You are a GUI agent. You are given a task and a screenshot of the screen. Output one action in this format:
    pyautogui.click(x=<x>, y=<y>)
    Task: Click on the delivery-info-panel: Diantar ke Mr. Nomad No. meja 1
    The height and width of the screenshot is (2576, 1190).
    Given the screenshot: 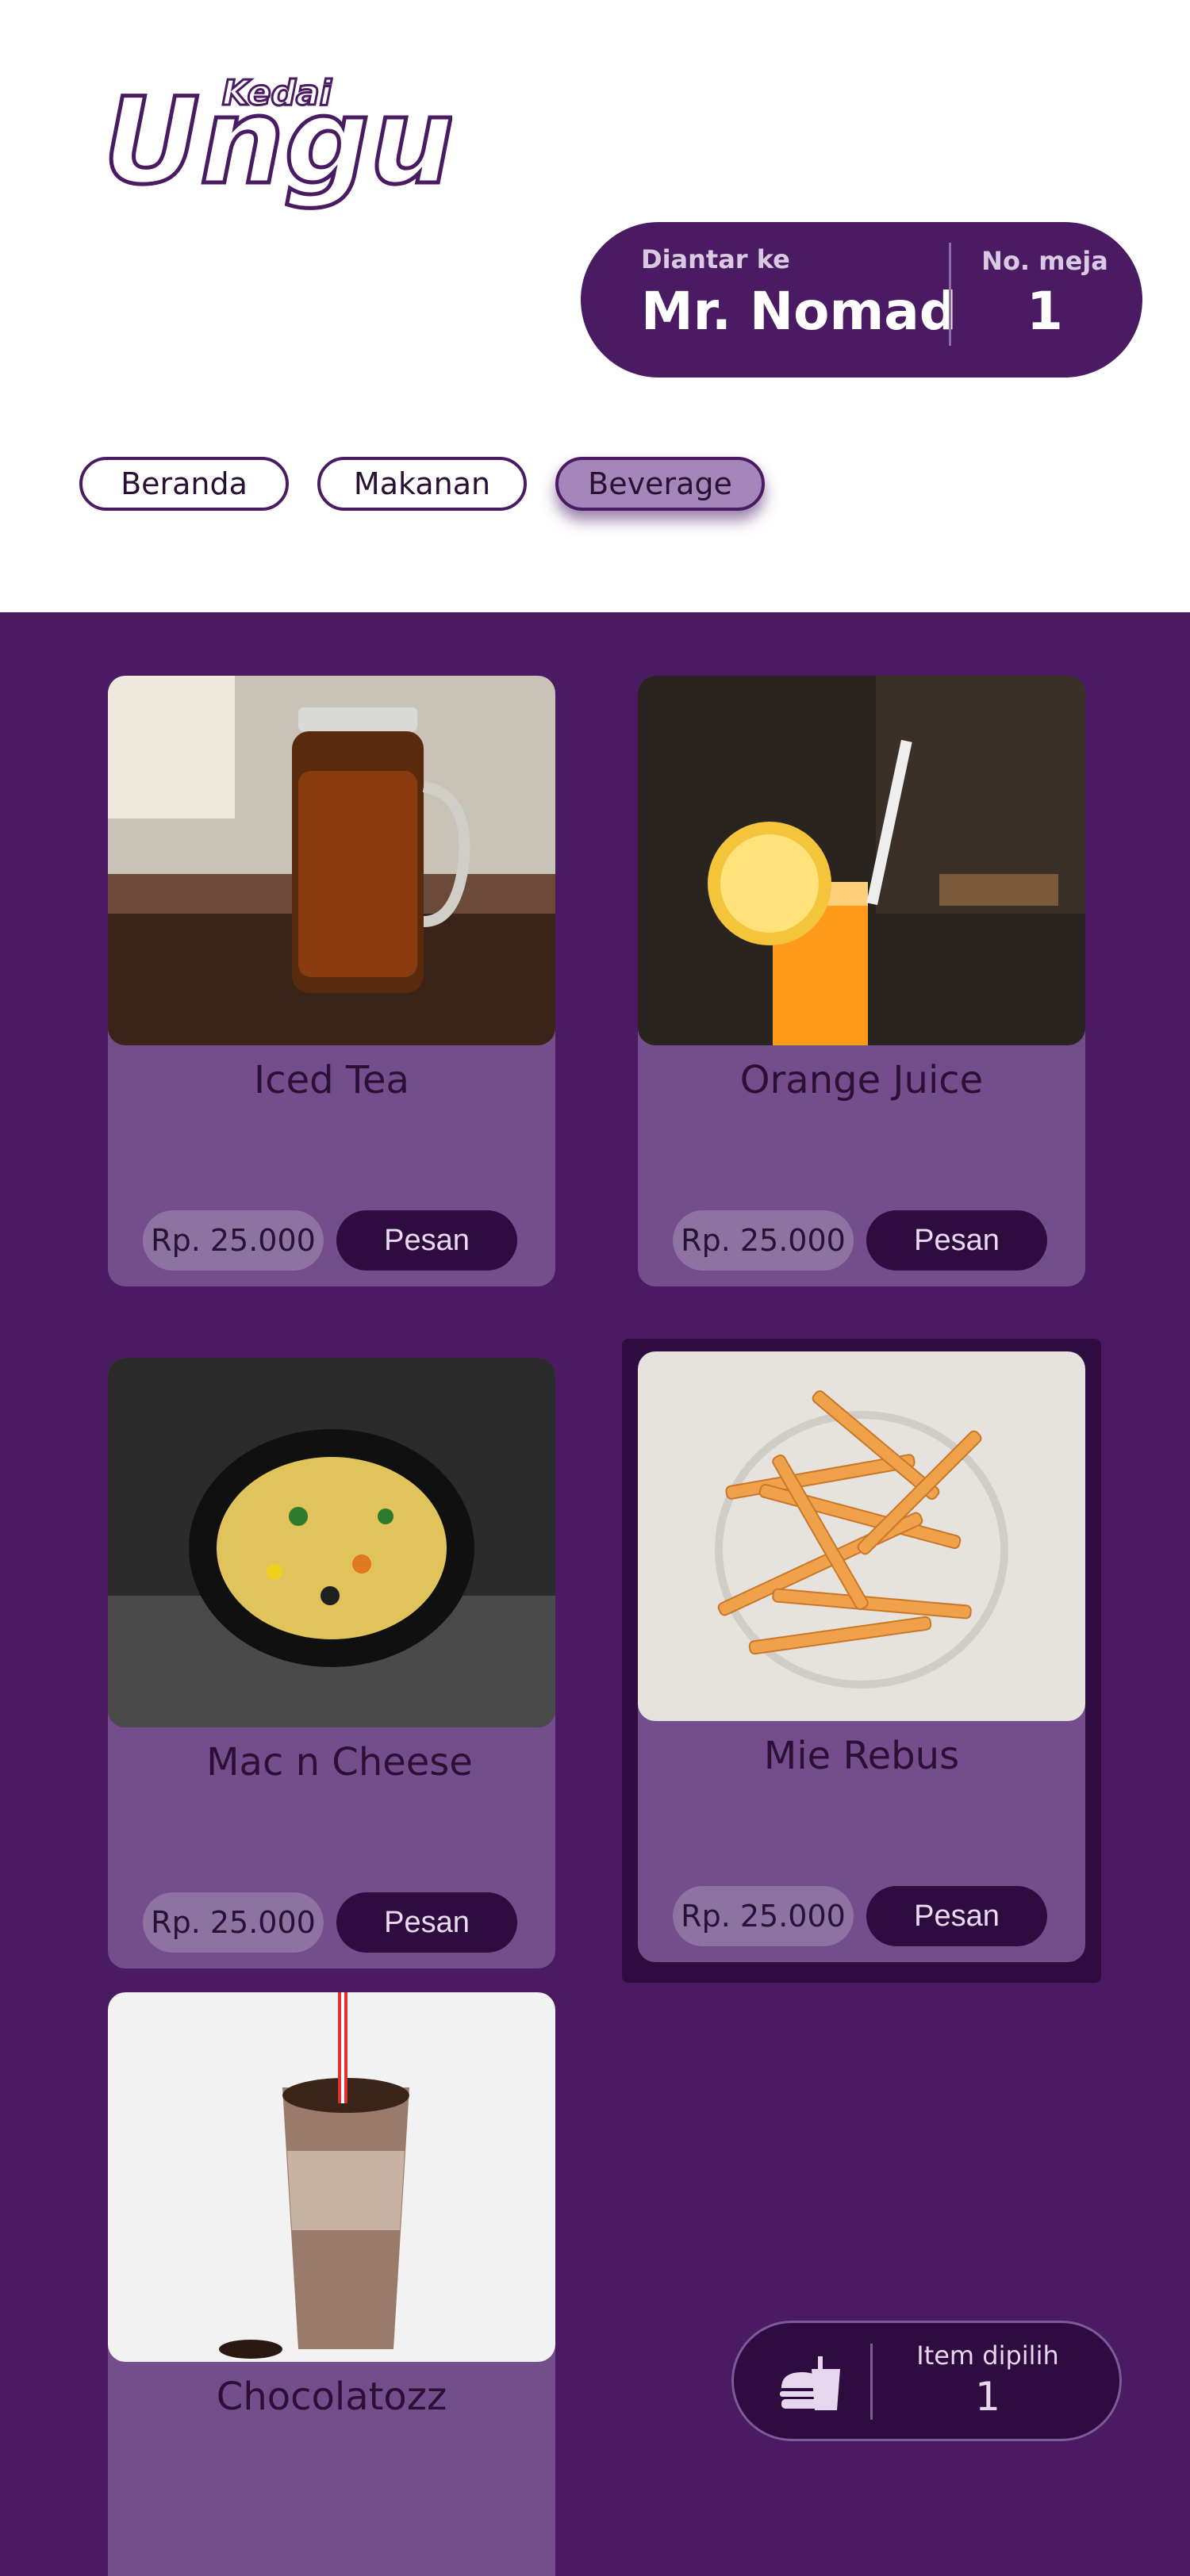 What is the action you would take?
    pyautogui.click(x=861, y=300)
    